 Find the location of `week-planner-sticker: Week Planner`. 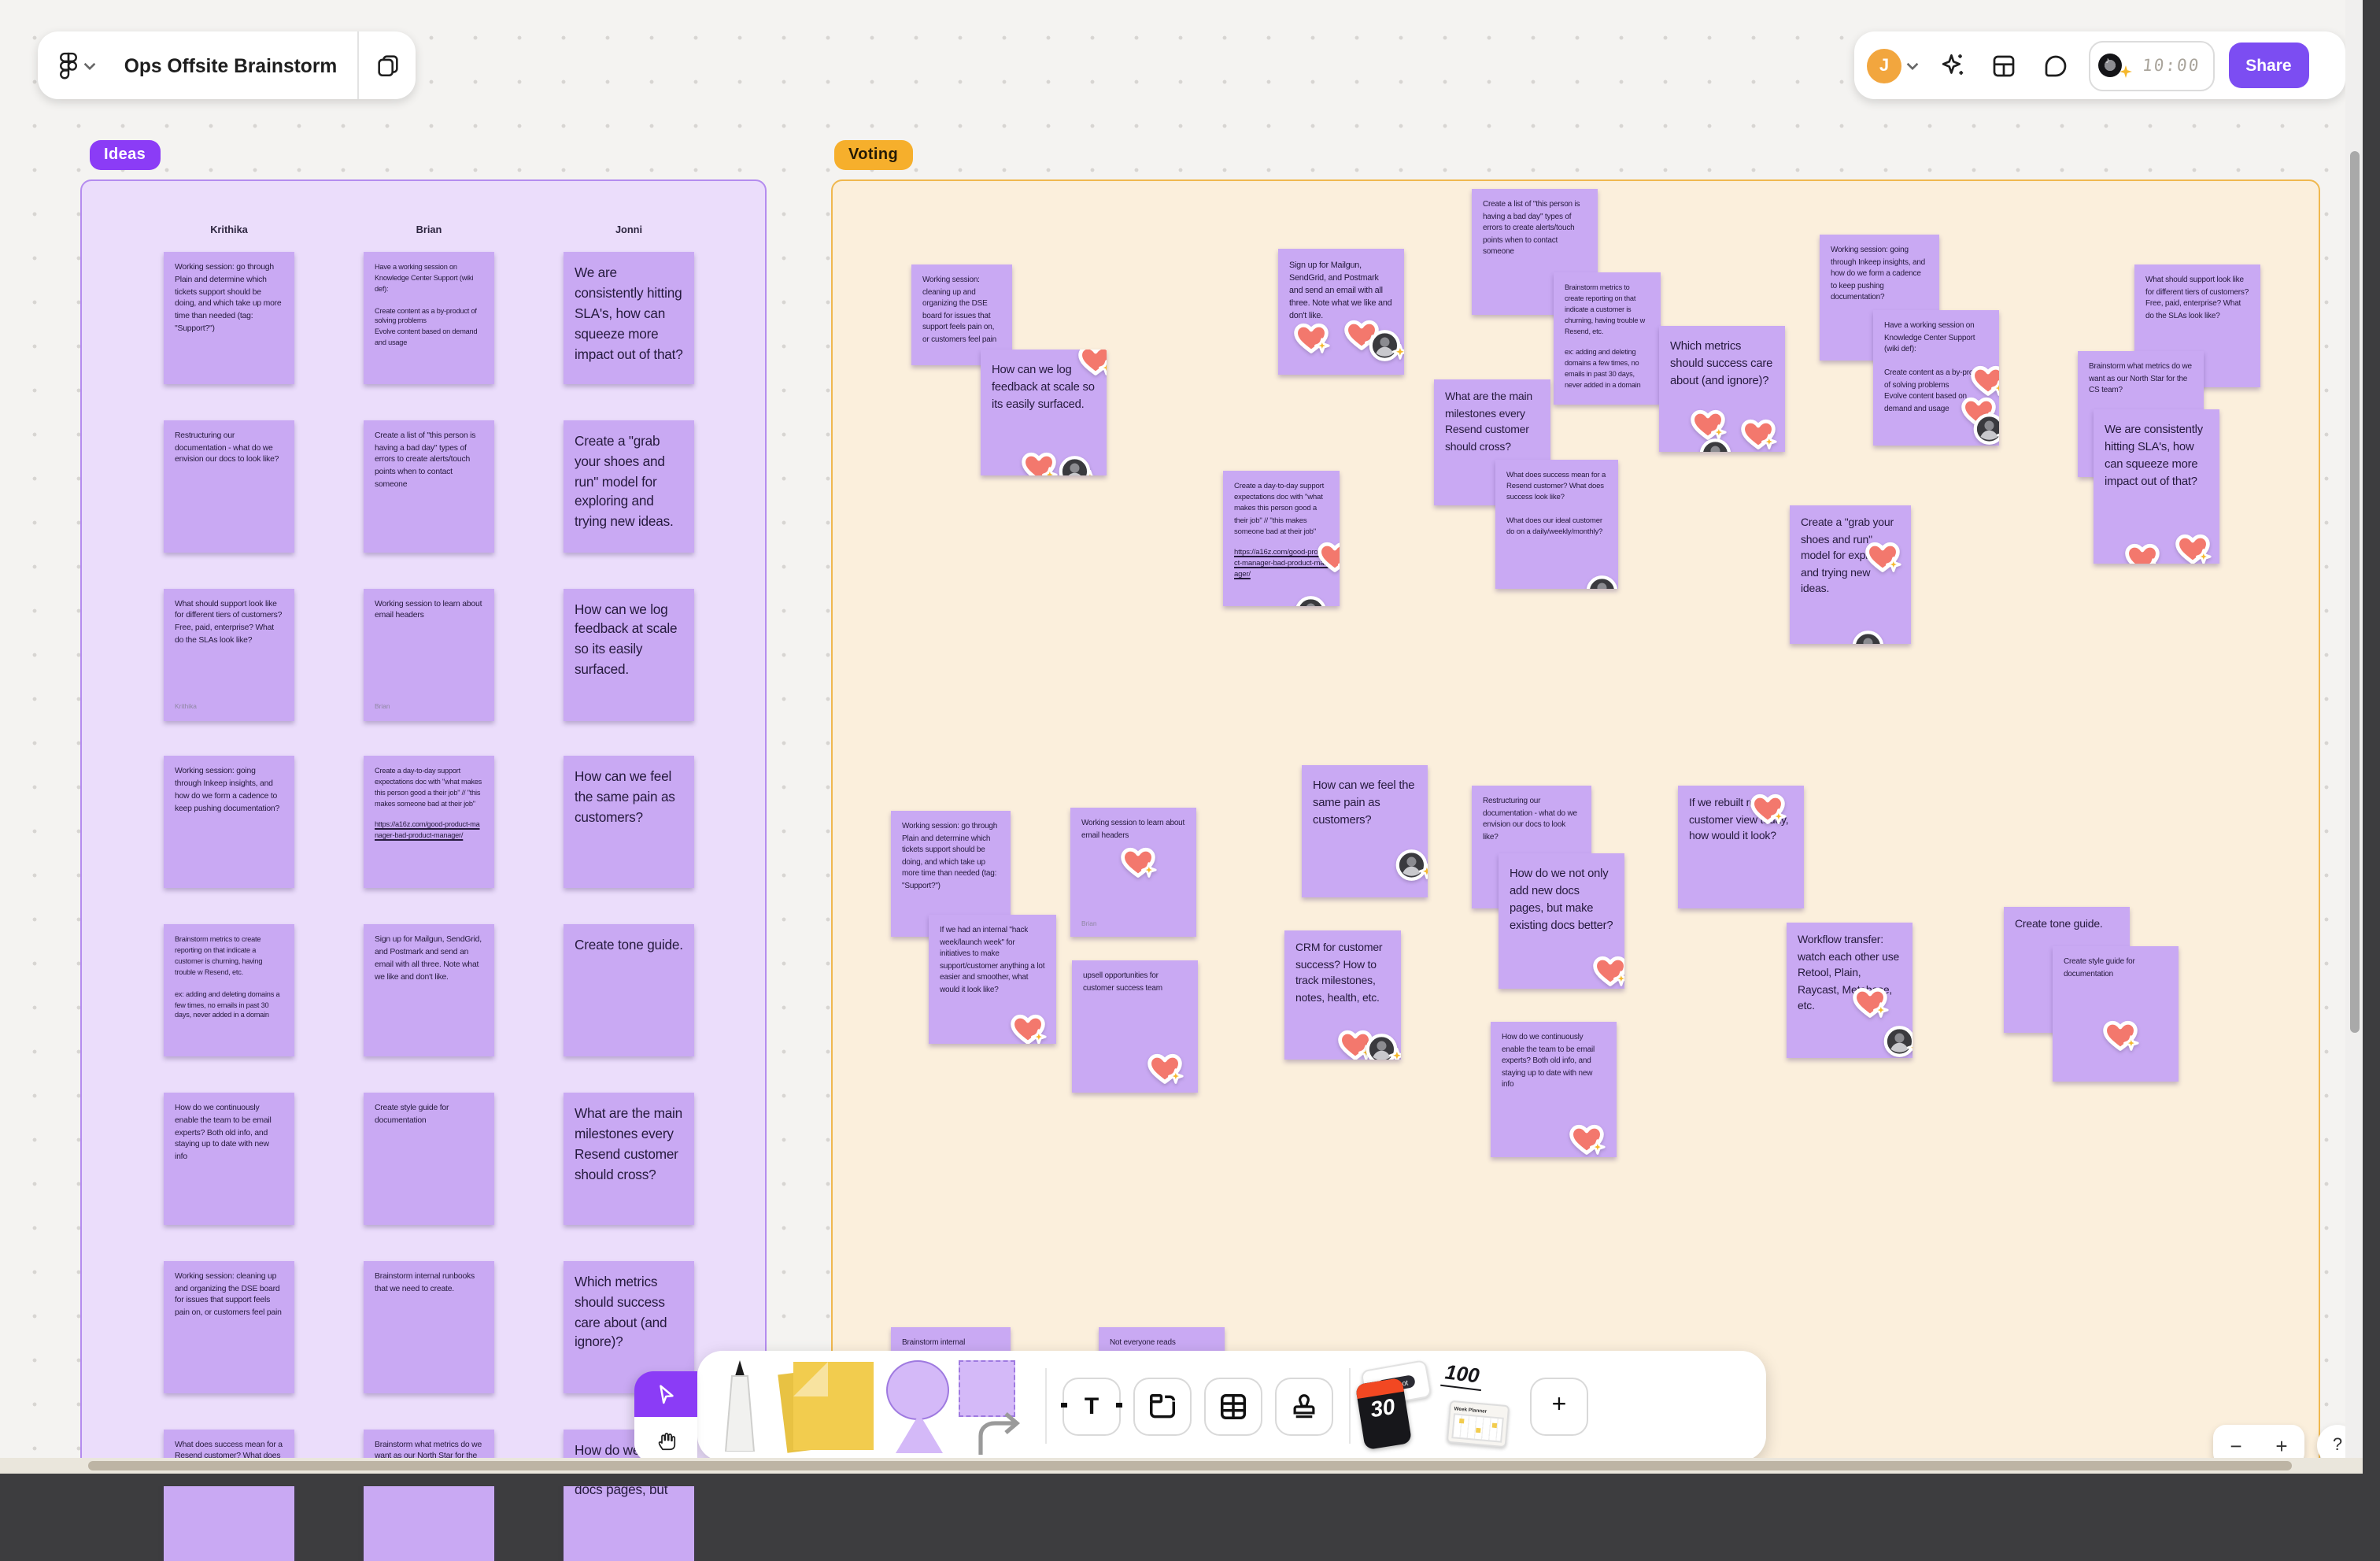

week-planner-sticker: Week Planner is located at coordinates (1478, 1424).